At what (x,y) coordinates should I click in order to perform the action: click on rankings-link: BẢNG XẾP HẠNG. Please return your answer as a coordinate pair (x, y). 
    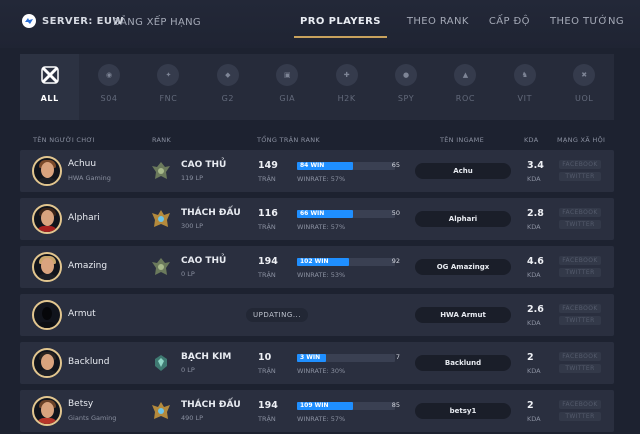
    Looking at the image, I should click on (157, 22).